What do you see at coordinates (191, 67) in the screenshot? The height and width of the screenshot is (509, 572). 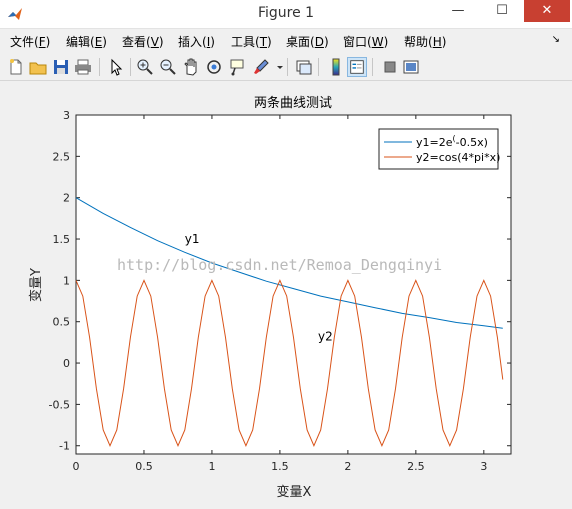 I see `pan-hand-icon` at bounding box center [191, 67].